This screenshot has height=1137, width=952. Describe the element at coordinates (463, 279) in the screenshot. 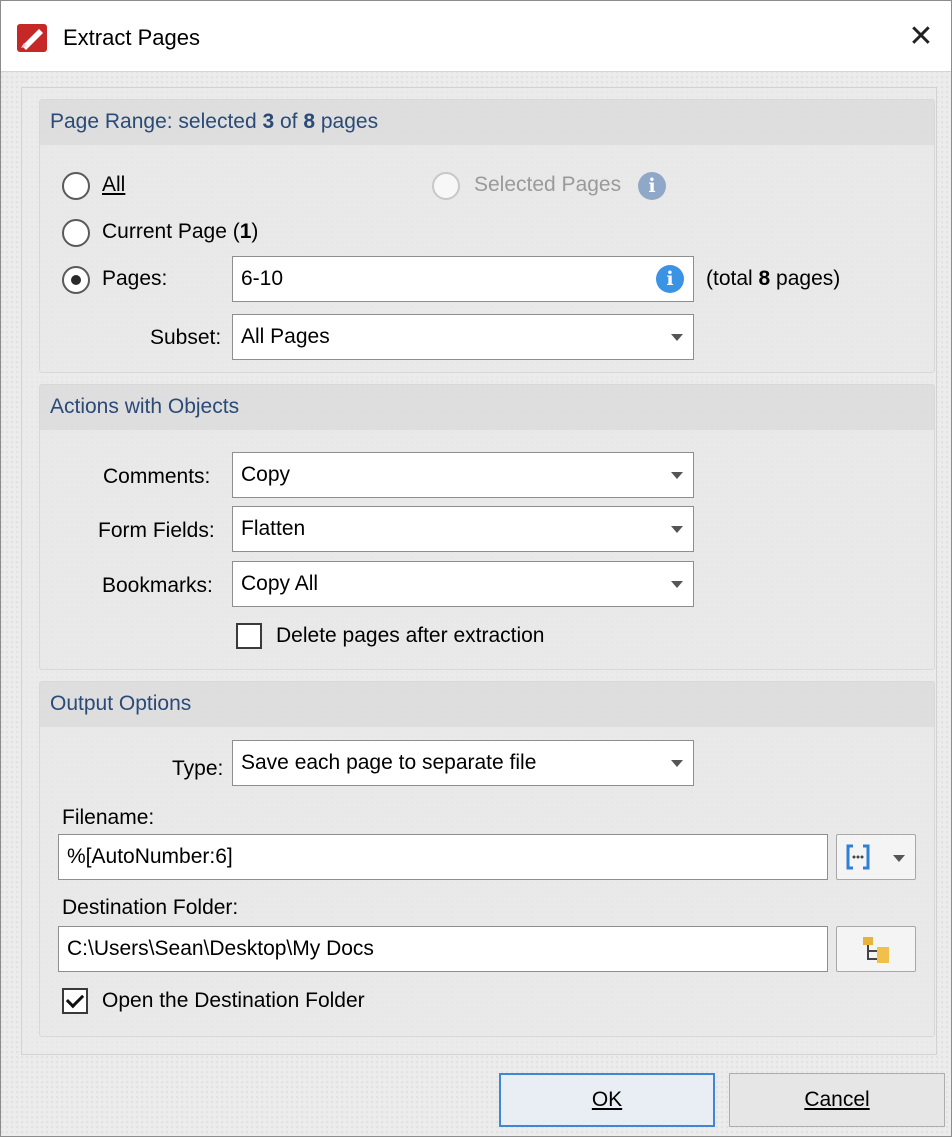

I see `pages-range-input: 6-10` at that location.